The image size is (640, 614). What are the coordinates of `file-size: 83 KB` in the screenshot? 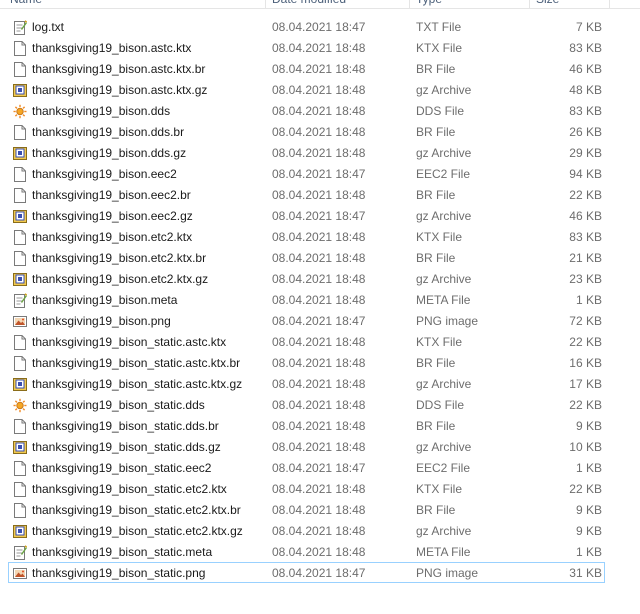 It's located at (585, 111).